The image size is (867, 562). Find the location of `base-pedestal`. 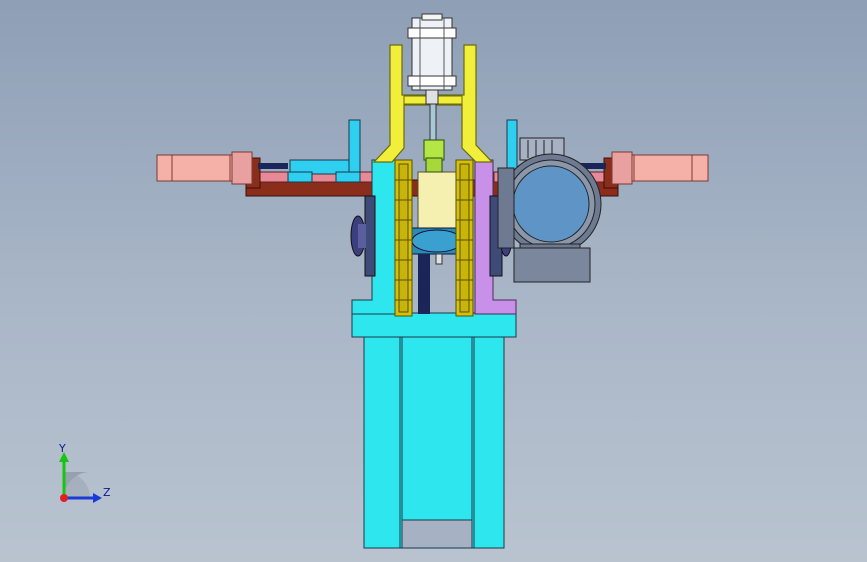

base-pedestal is located at coordinates (434, 442).